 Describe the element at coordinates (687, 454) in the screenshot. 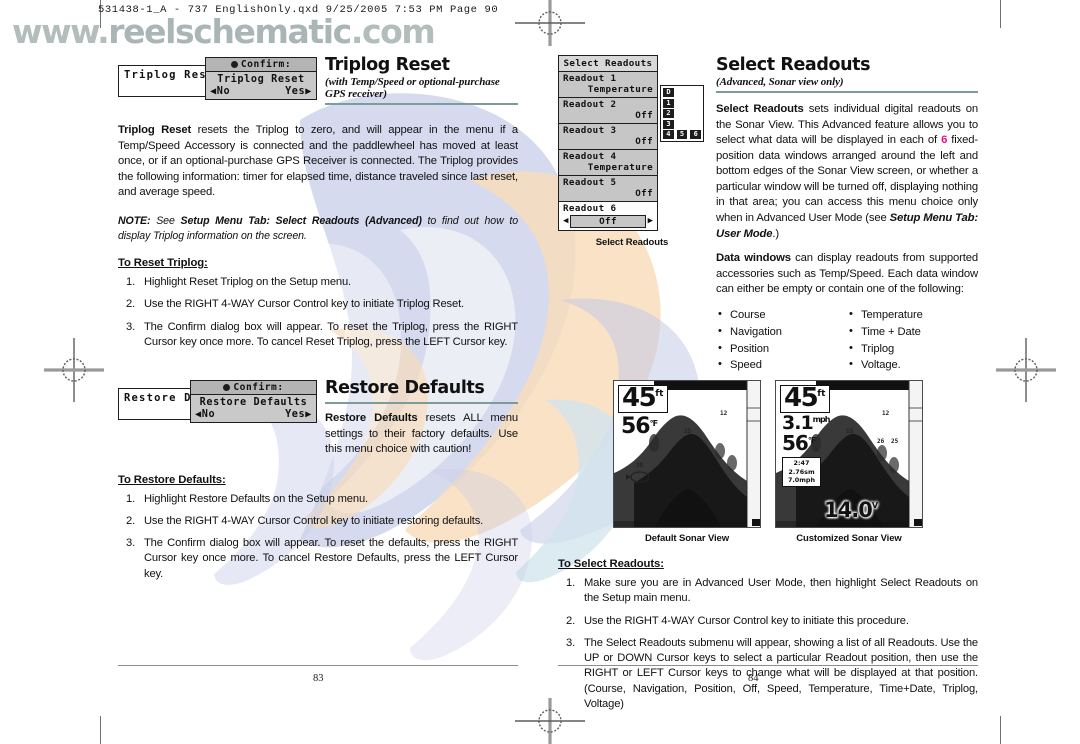

I see `default-sonar-view-image: 38 15 12 45ft 56°F` at that location.